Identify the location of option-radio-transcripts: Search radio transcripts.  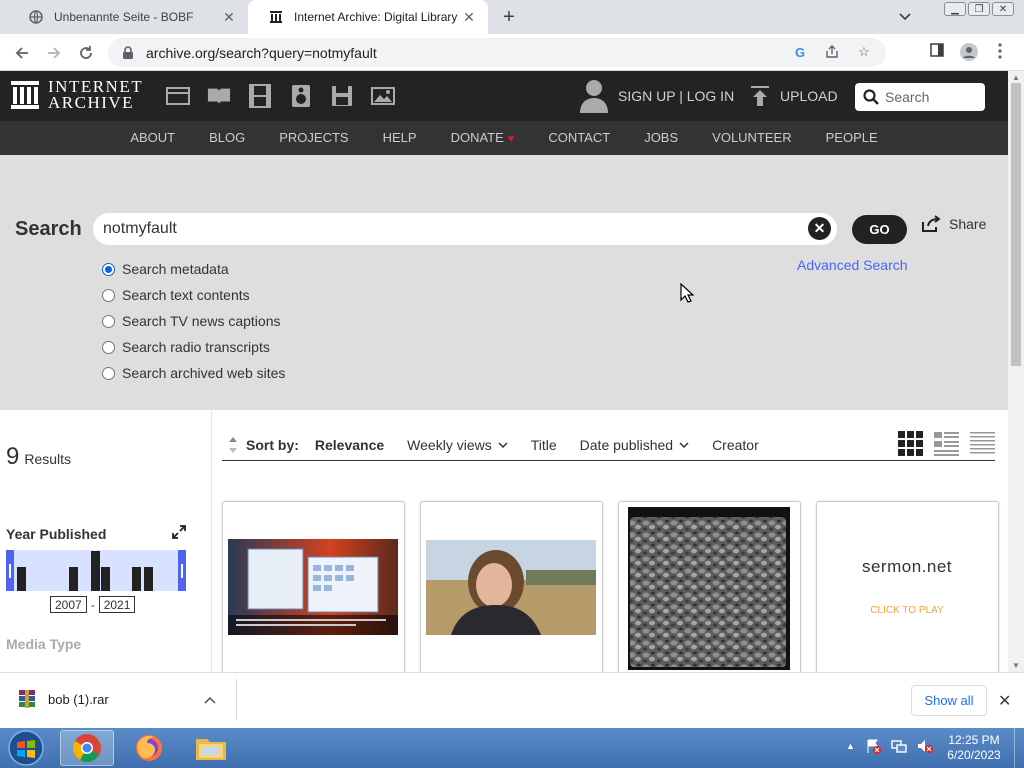
(193, 347).